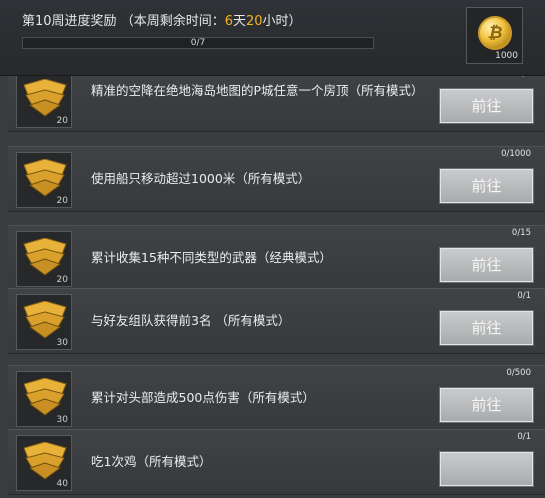 The height and width of the screenshot is (498, 545). I want to click on reward-item: ₿ 1000, so click(494, 35).